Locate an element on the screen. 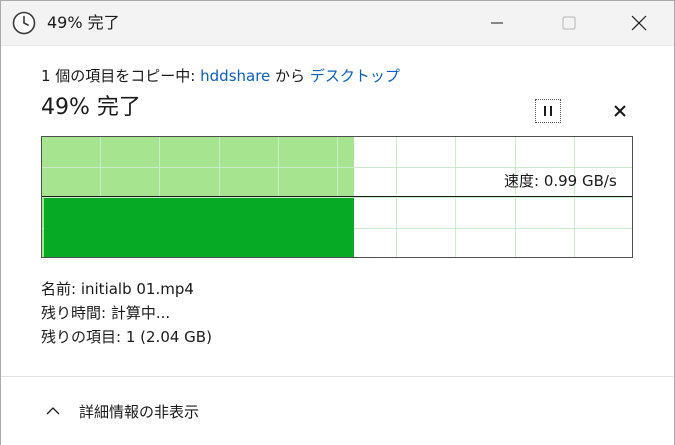 Image resolution: width=675 pixels, height=445 pixels. cancel-button is located at coordinates (620, 111).